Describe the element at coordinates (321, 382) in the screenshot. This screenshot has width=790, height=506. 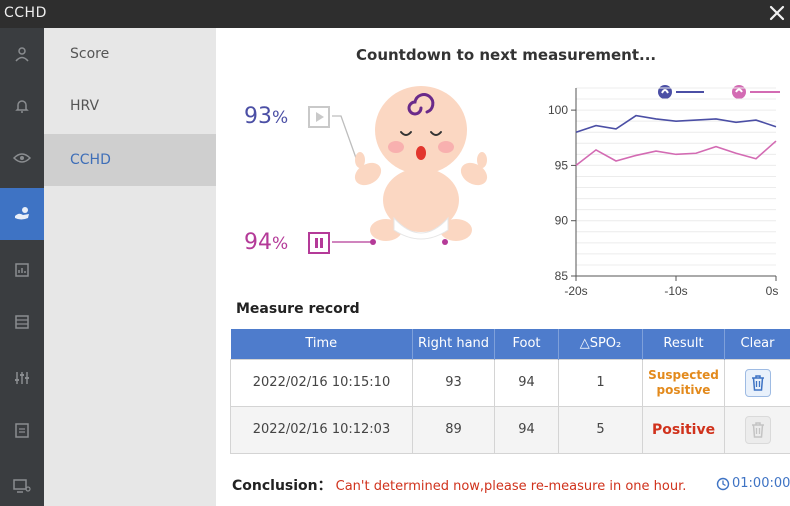
I see `cell-time: 2022/02/16 10:15:10` at that location.